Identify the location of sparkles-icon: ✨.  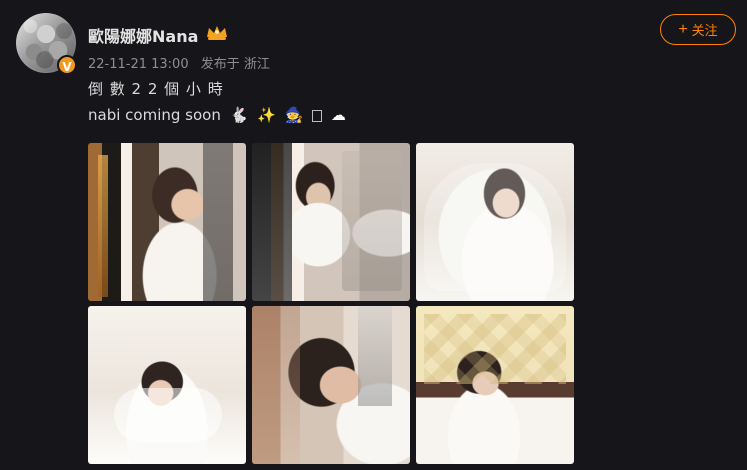
(266, 115).